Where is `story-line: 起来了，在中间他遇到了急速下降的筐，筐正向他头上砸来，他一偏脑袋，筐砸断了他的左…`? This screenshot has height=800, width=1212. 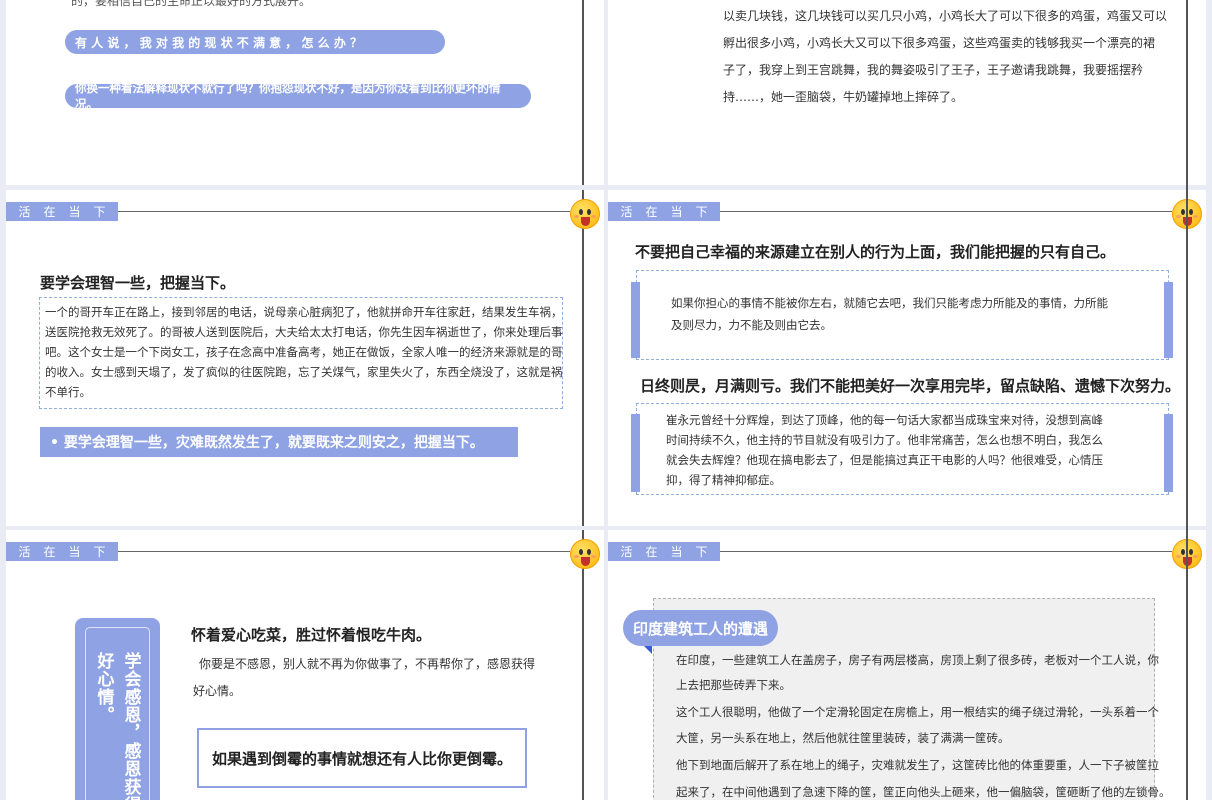
story-line: 起来了，在中间他遇到了急速下降的筐，筐正向他头上砸来，他一偏脑袋，筐砸断了他的左… is located at coordinates (923, 792).